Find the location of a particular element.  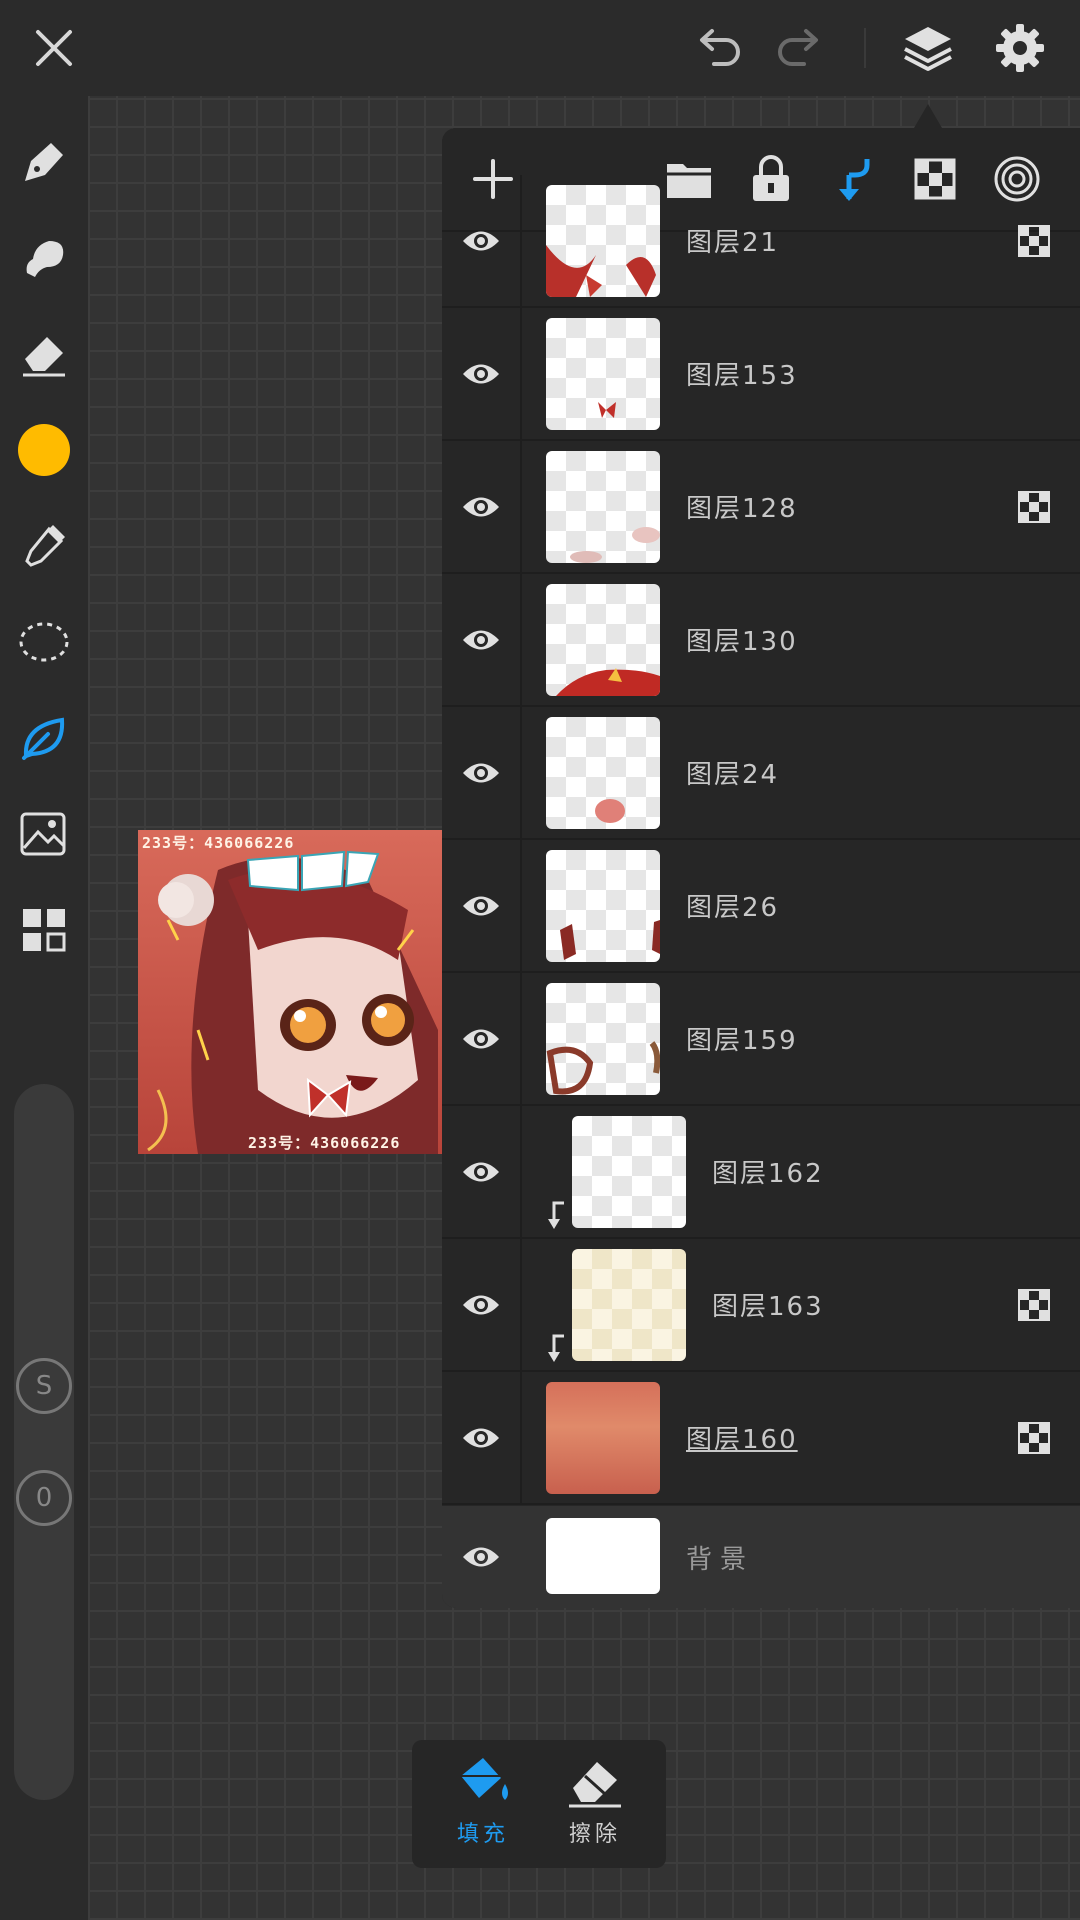

size-indicator: S is located at coordinates (44, 1386).